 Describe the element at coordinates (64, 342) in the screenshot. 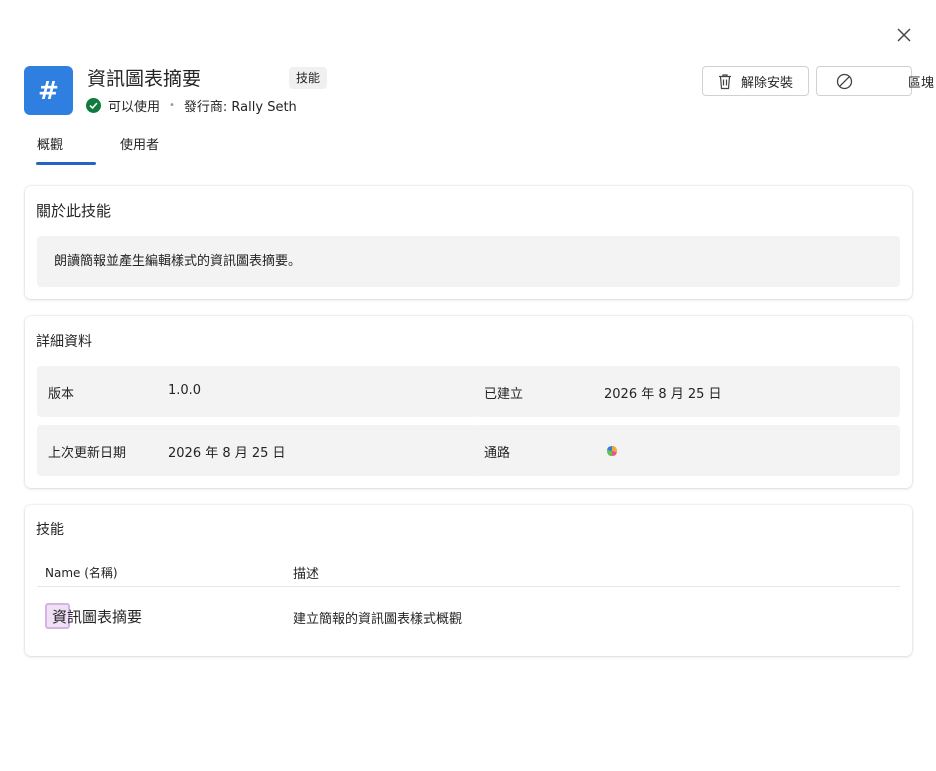

I see `details-title: 詳細資料` at that location.